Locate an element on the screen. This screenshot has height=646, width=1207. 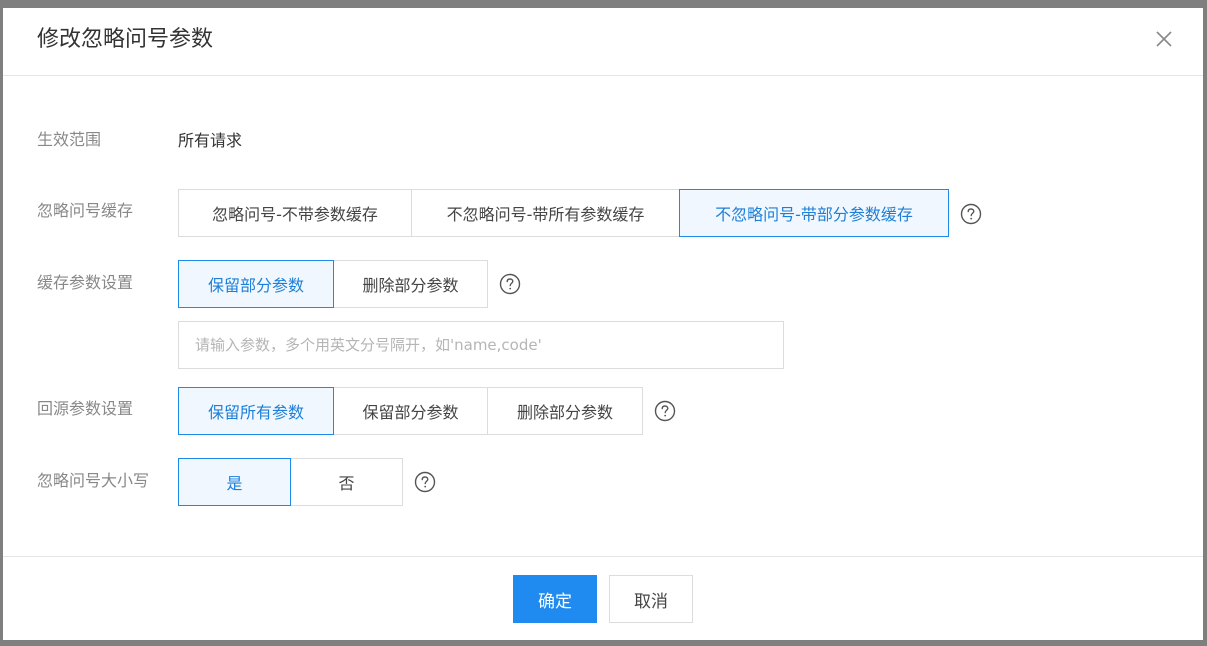
dialog-footer: 确定 取消 is located at coordinates (603, 598).